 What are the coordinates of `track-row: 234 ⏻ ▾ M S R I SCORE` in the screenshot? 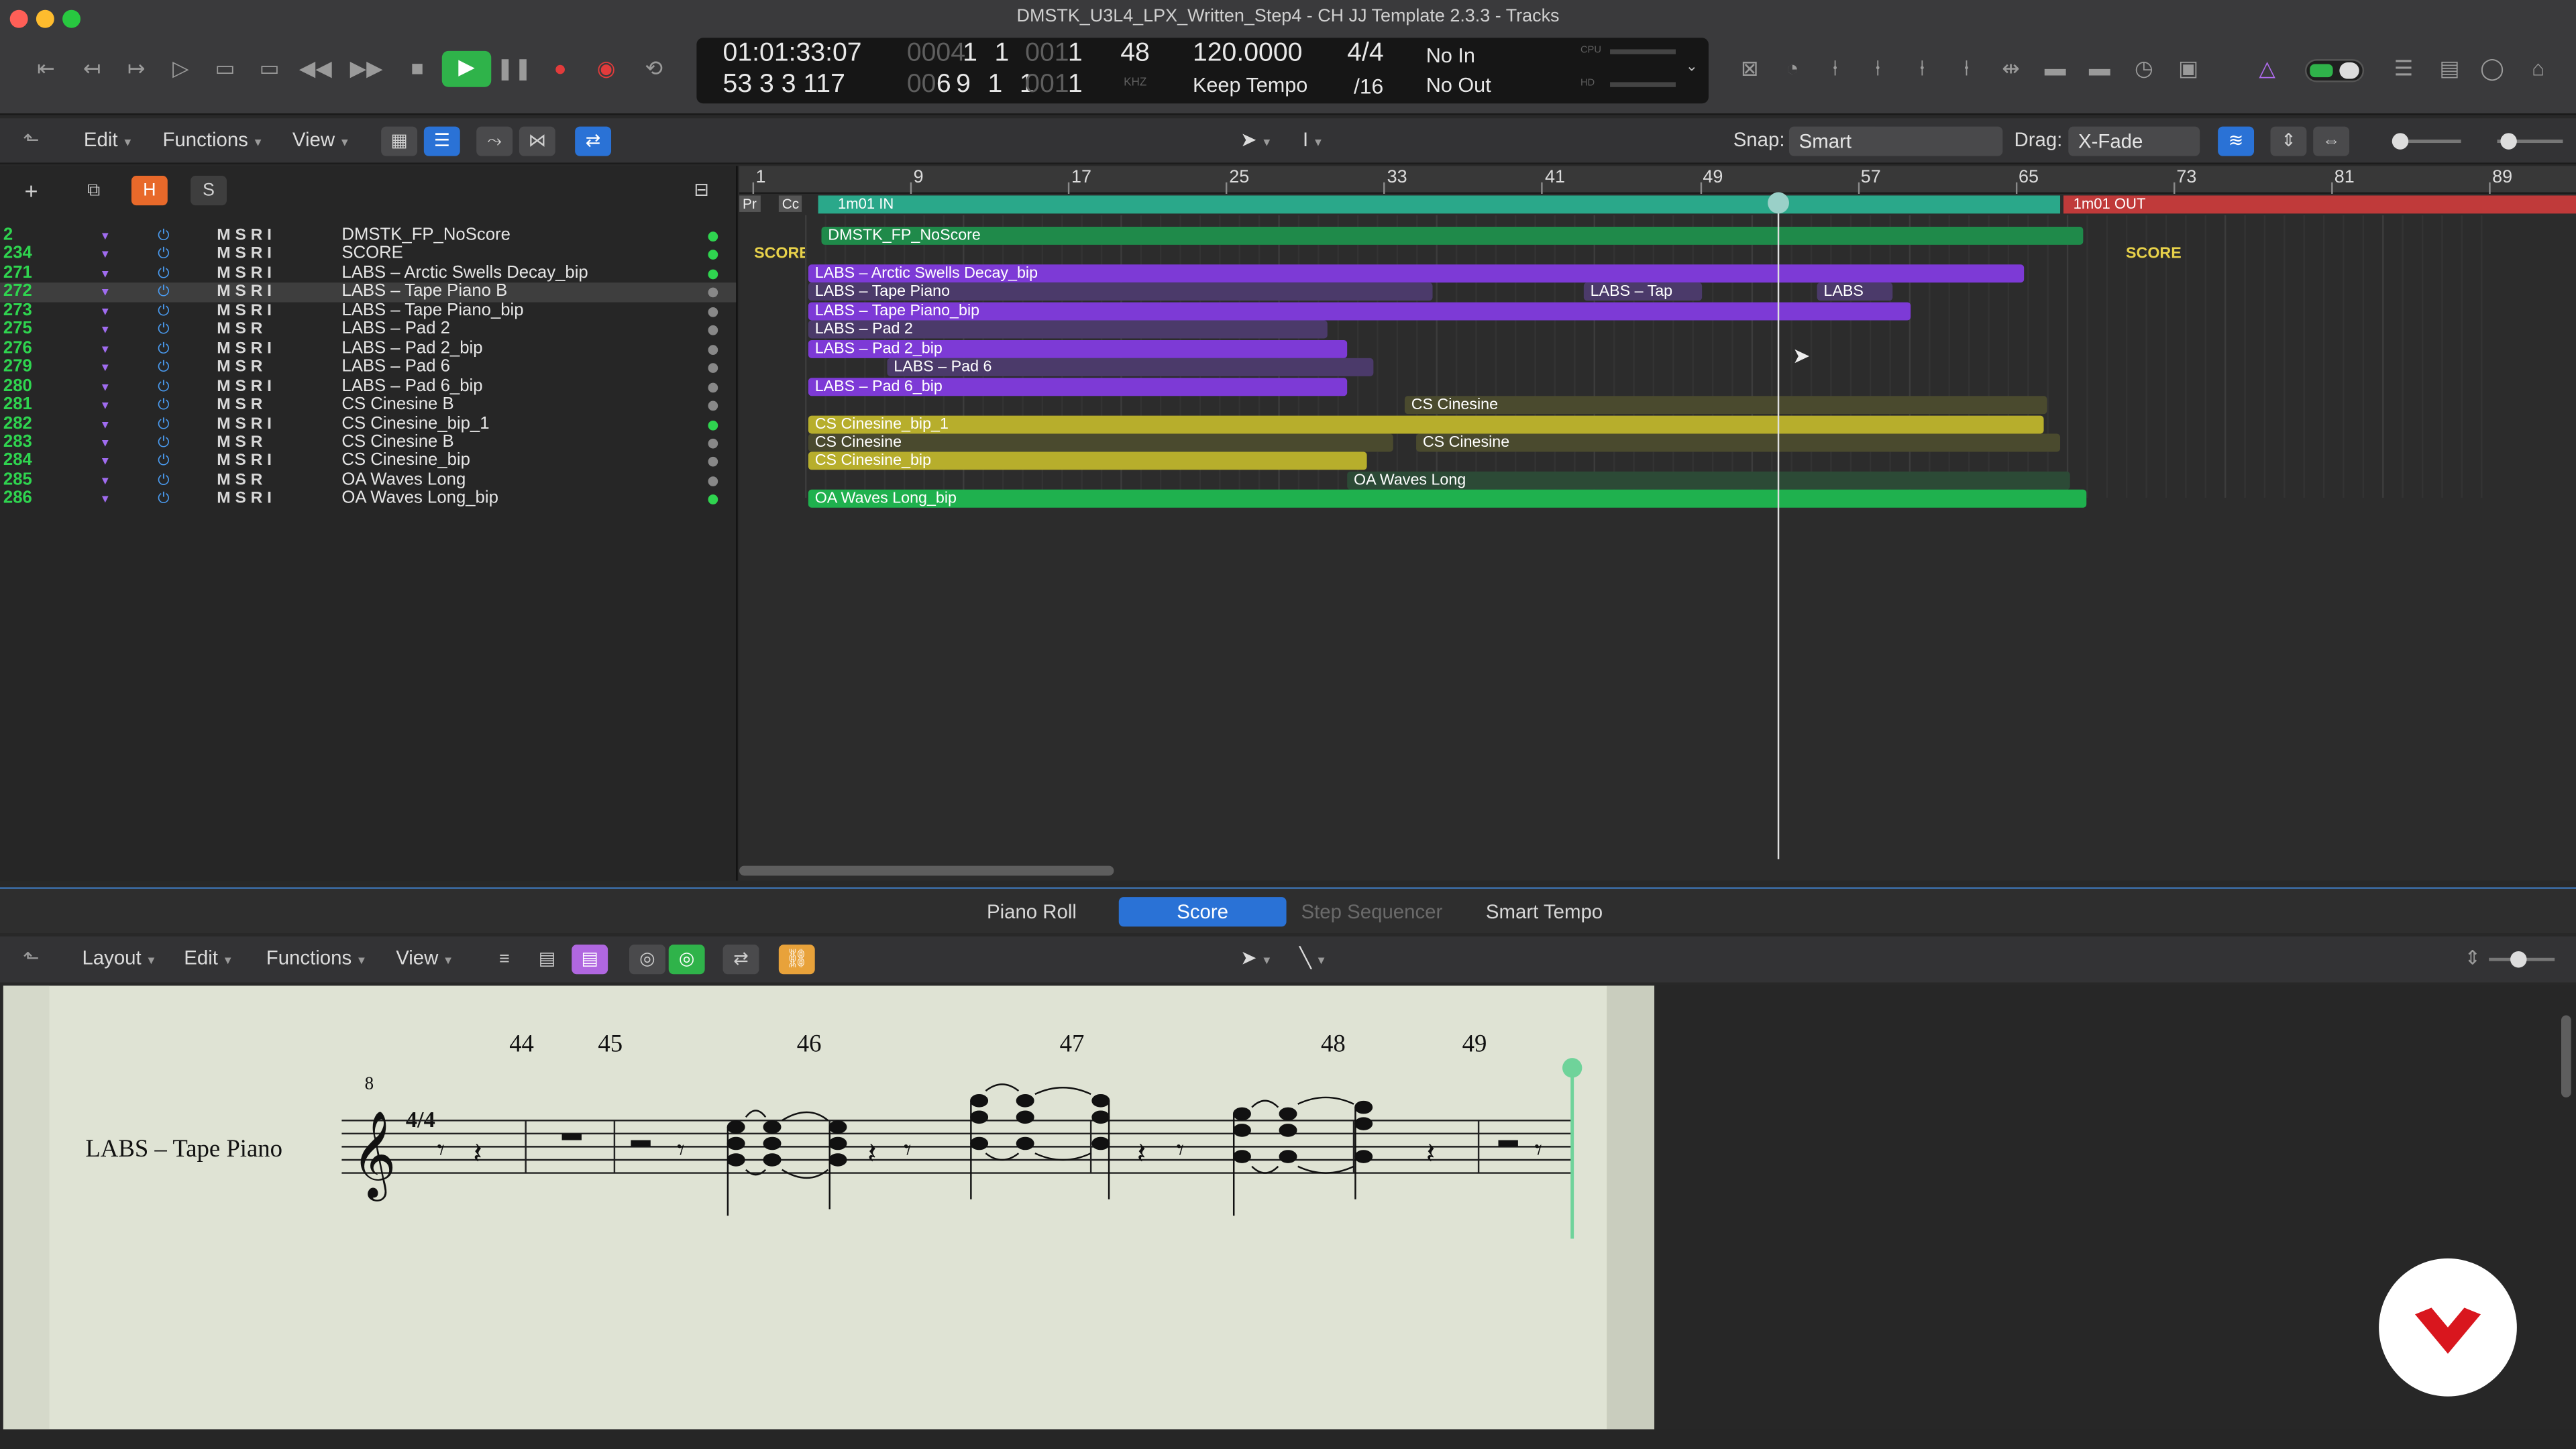 It's located at (368, 254).